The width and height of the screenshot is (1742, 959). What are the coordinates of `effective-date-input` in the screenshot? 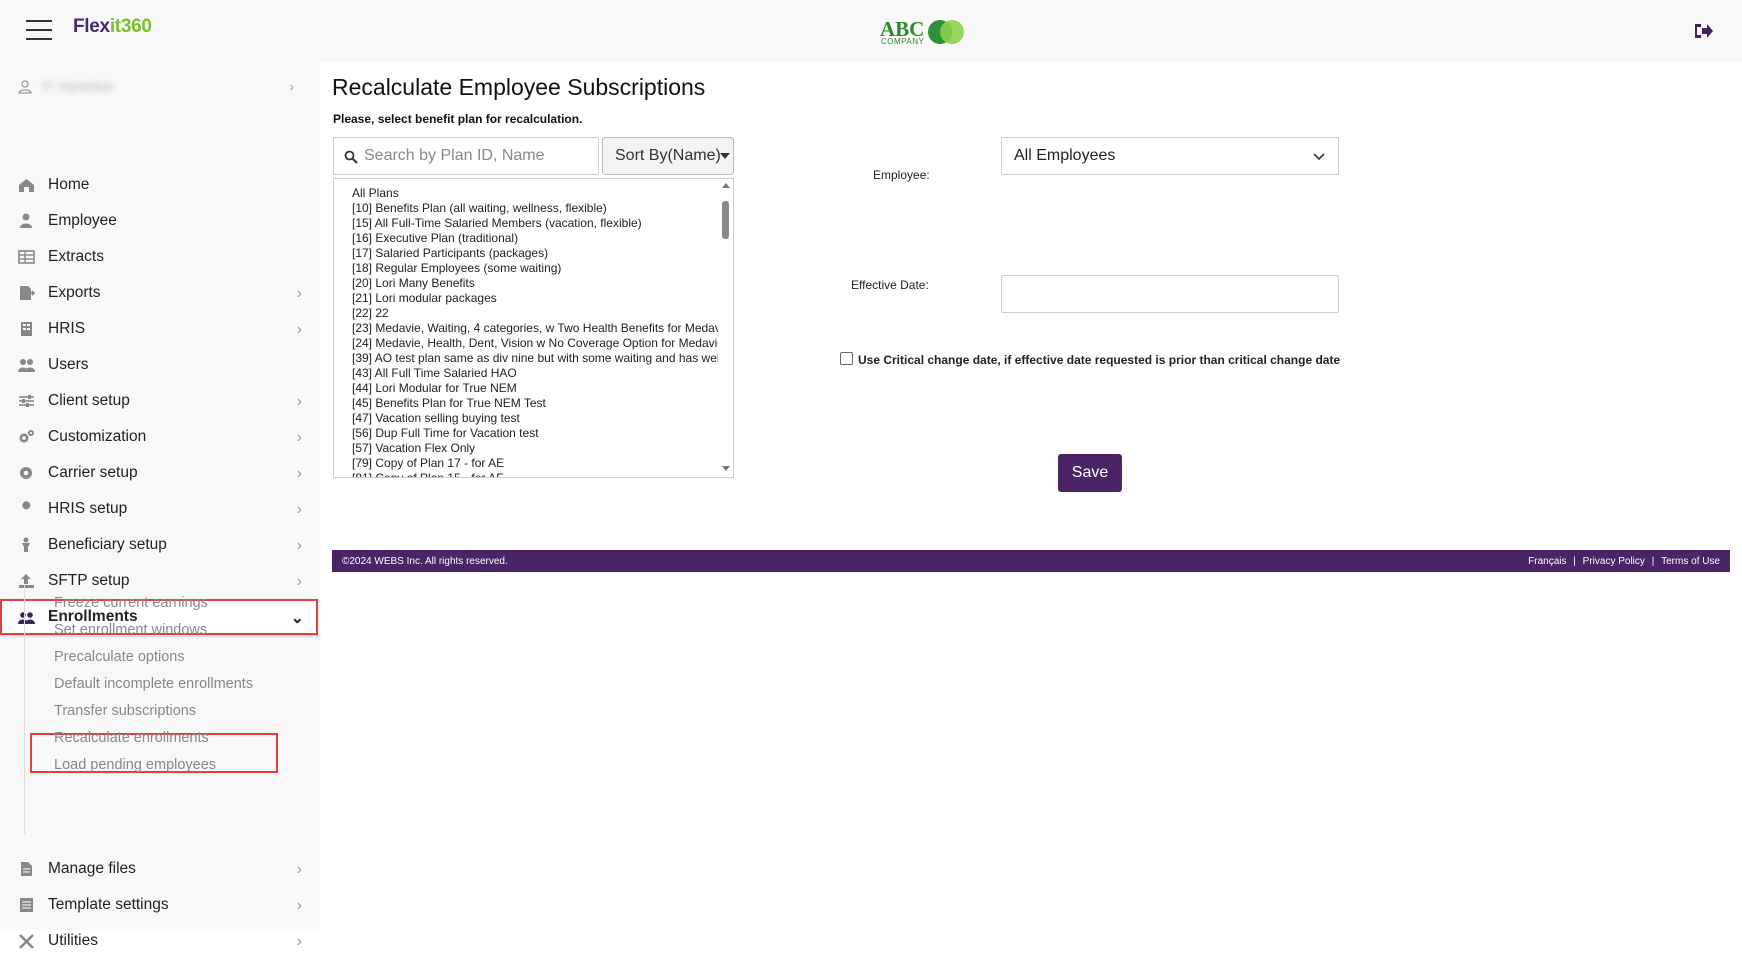 It's located at (1170, 294).